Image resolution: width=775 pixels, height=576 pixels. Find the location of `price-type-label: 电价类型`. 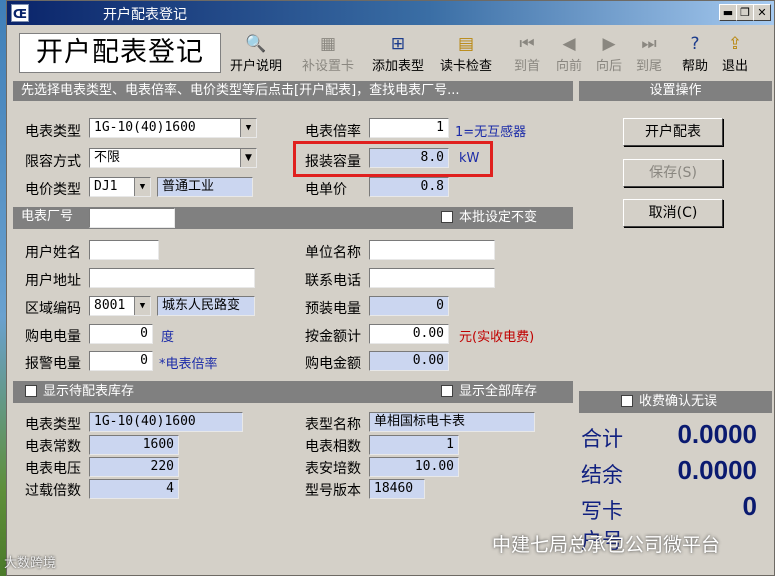

price-type-label: 电价类型 is located at coordinates (53, 190).